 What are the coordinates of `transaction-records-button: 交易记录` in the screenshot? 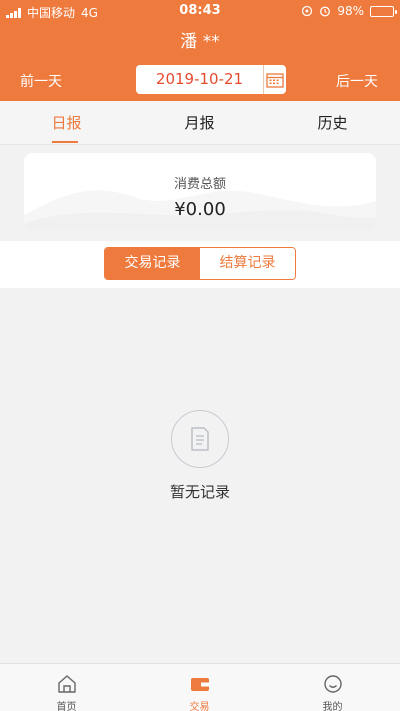 It's located at (152, 263).